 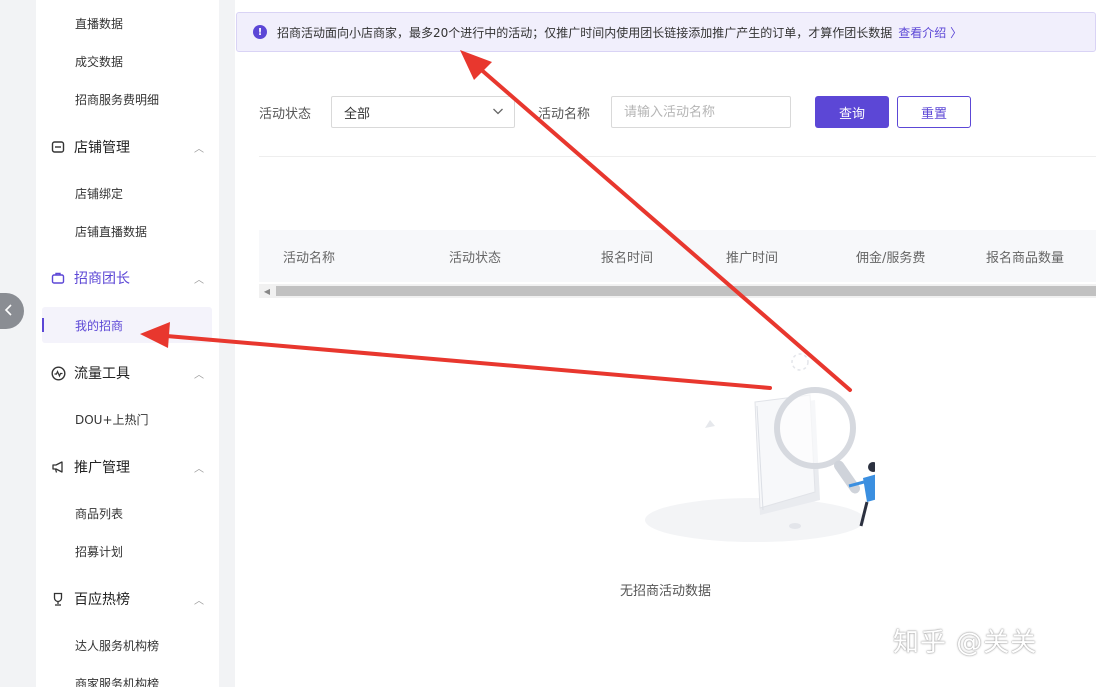 What do you see at coordinates (99, 61) in the screenshot?
I see `sidebar-item-deal-data: 成交数据` at bounding box center [99, 61].